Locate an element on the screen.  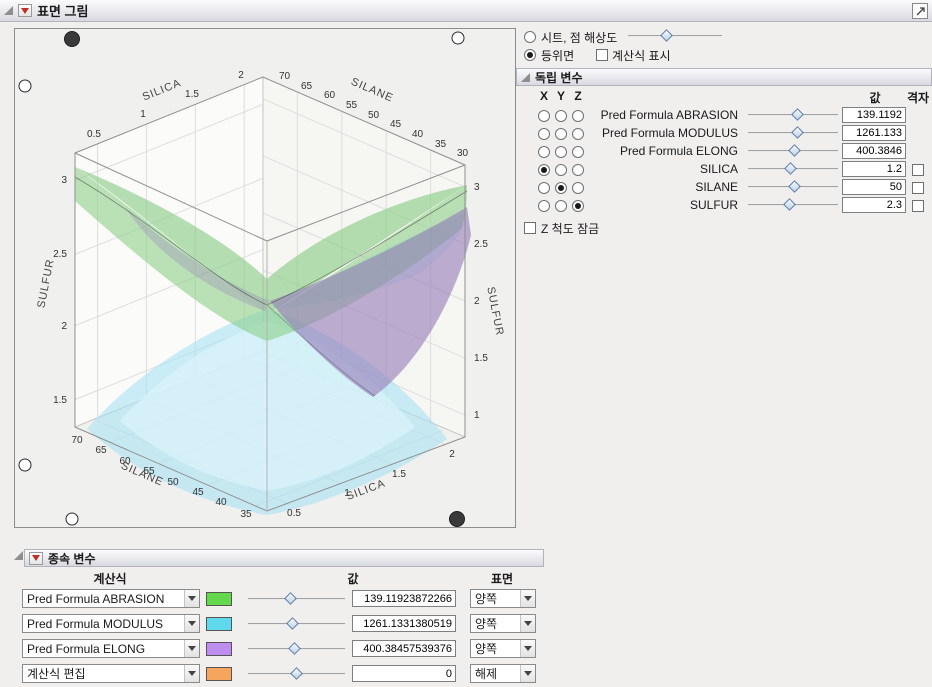
dependent-row: 계산식 편집 해제 is located at coordinates (285, 674).